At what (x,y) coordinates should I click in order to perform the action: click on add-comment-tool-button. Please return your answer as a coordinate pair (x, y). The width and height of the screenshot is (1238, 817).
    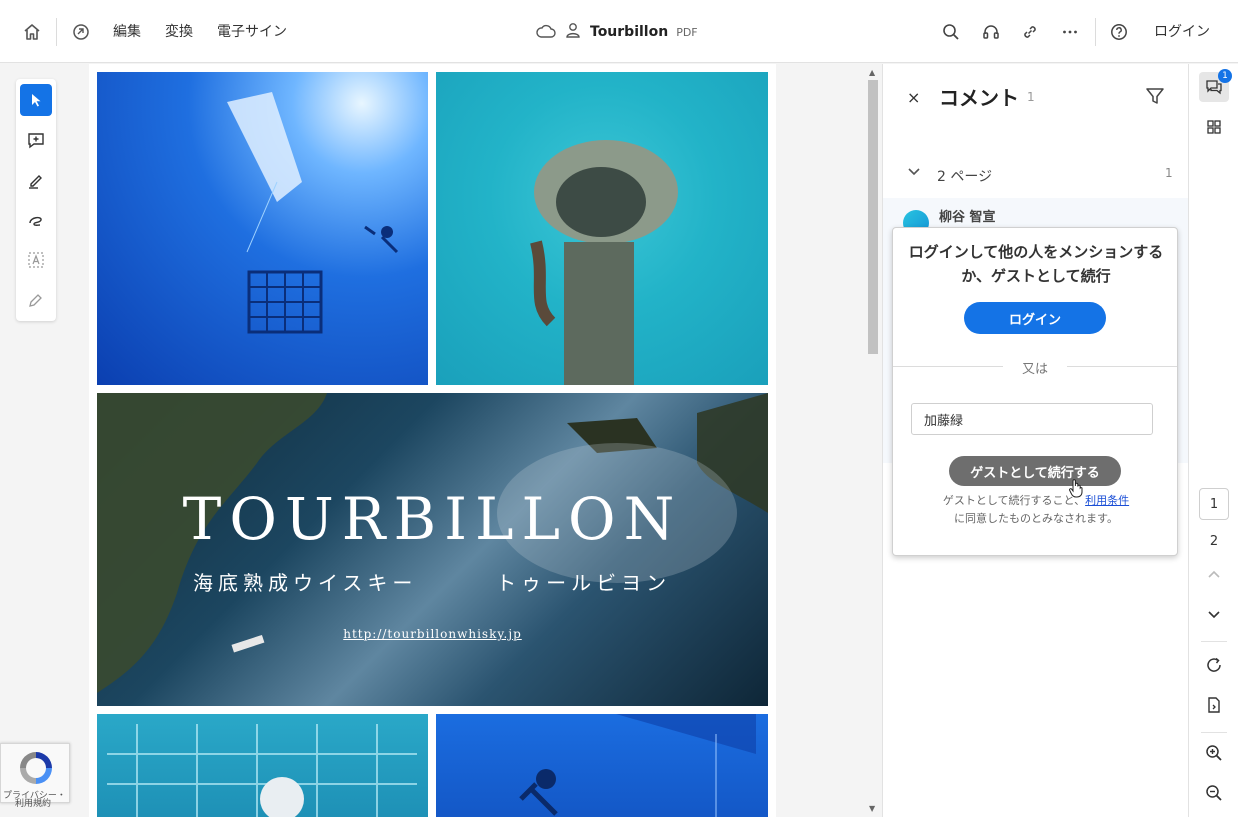
    Looking at the image, I should click on (36, 140).